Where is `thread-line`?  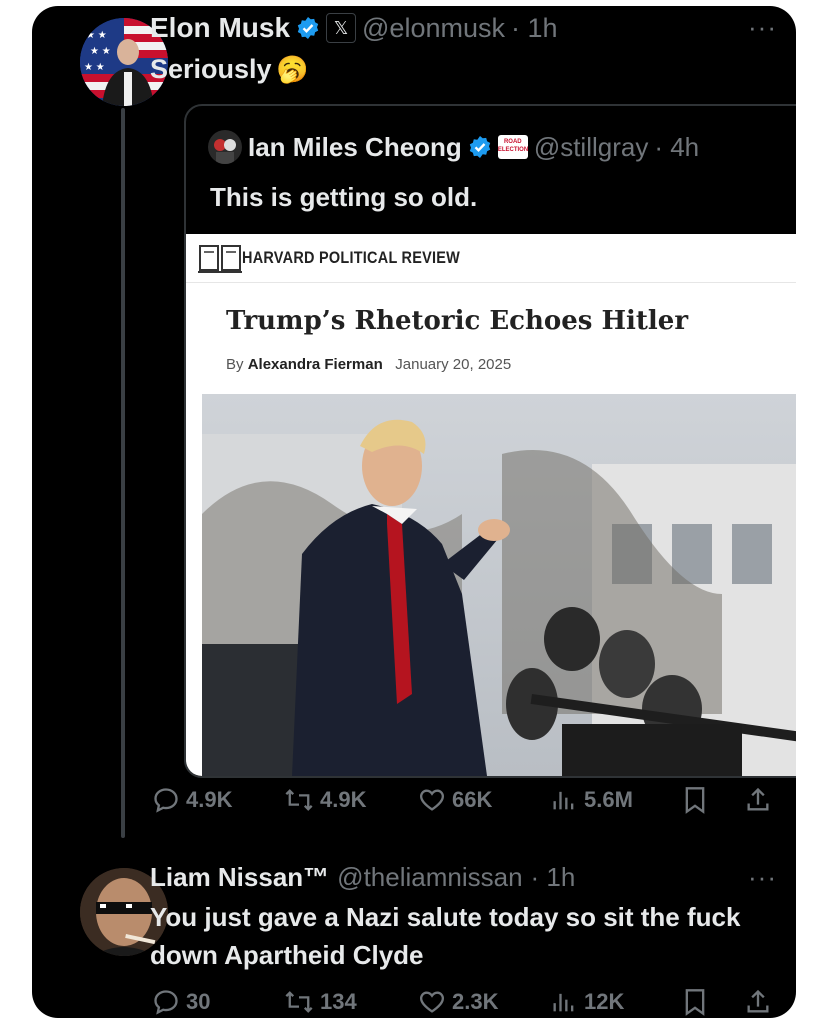 thread-line is located at coordinates (123, 473).